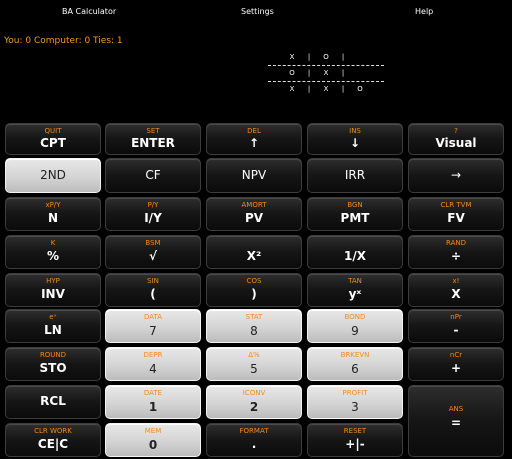 The height and width of the screenshot is (459, 512). Describe the element at coordinates (153, 218) in the screenshot. I see `key-primary-label: I/Y` at that location.